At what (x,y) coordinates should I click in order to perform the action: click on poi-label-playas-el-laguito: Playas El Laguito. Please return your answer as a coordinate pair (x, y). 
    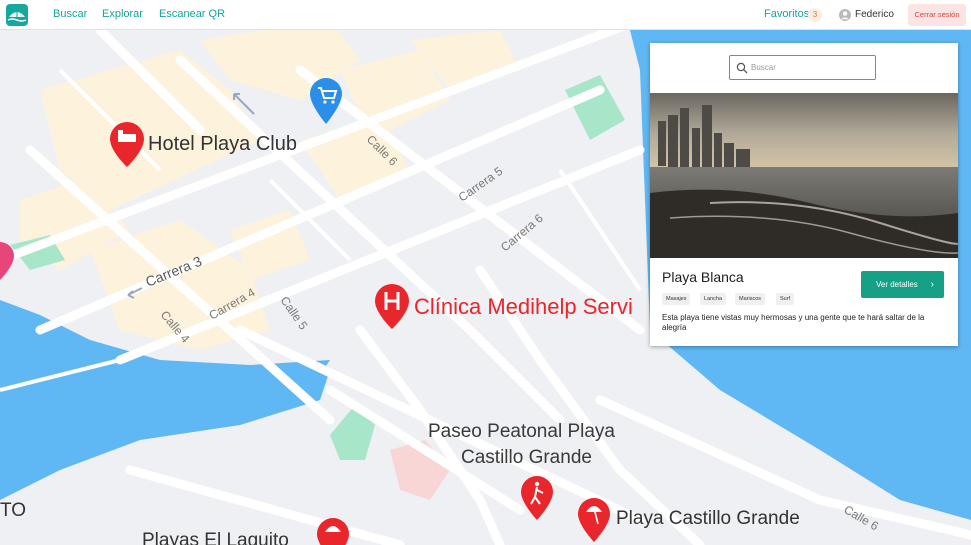
    Looking at the image, I should click on (215, 537).